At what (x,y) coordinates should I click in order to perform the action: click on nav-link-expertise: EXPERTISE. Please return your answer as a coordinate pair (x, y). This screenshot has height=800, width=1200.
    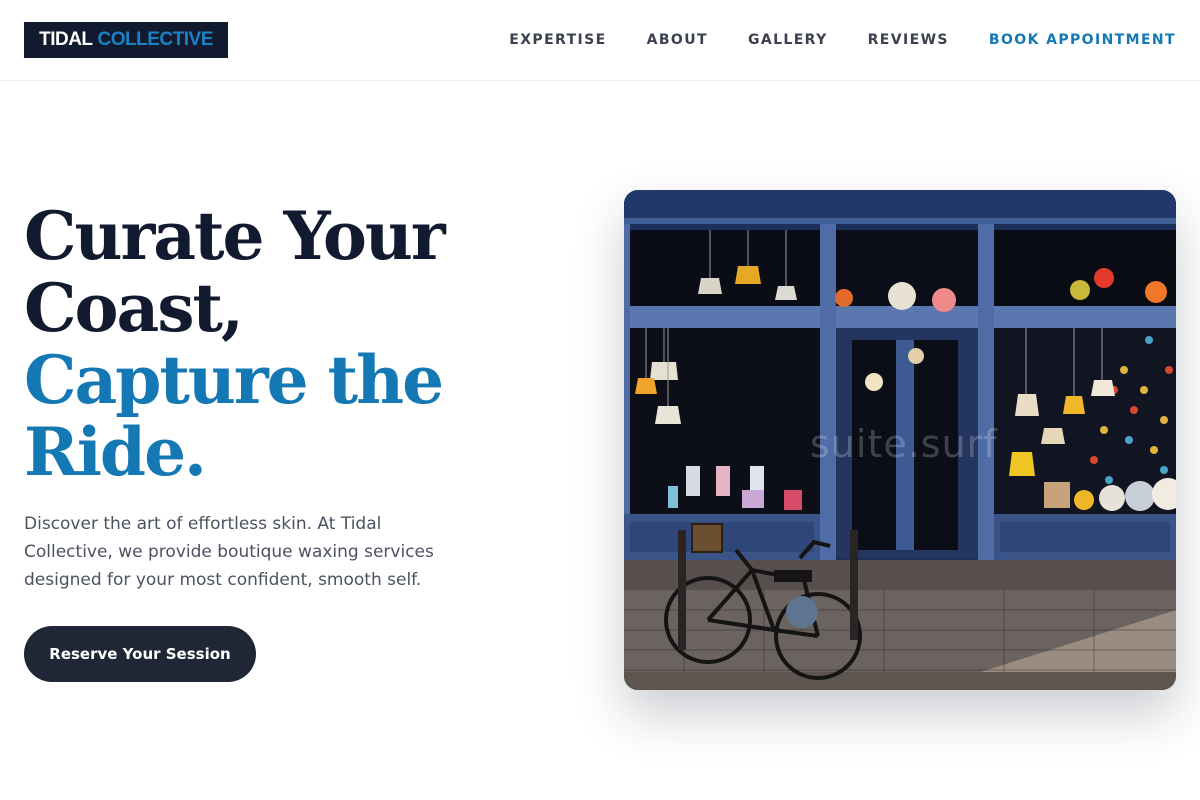
    Looking at the image, I should click on (557, 40).